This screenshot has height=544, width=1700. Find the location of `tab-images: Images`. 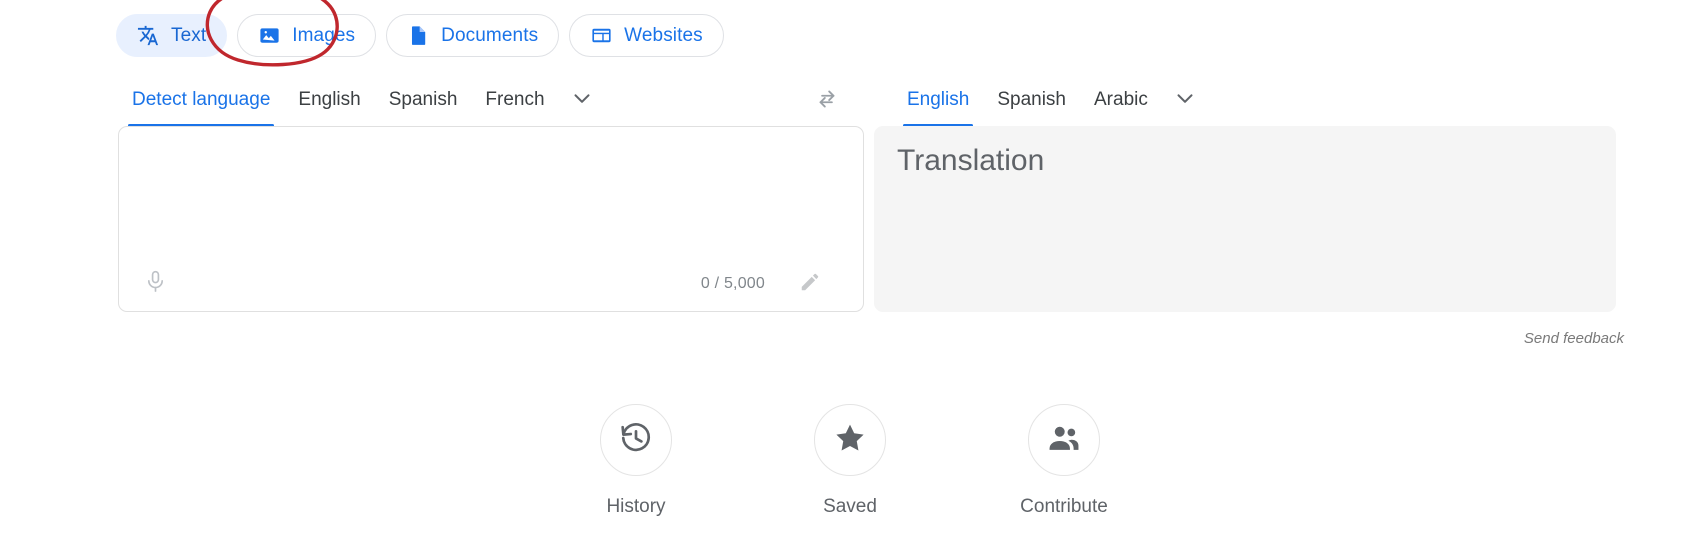

tab-images: Images is located at coordinates (307, 35).